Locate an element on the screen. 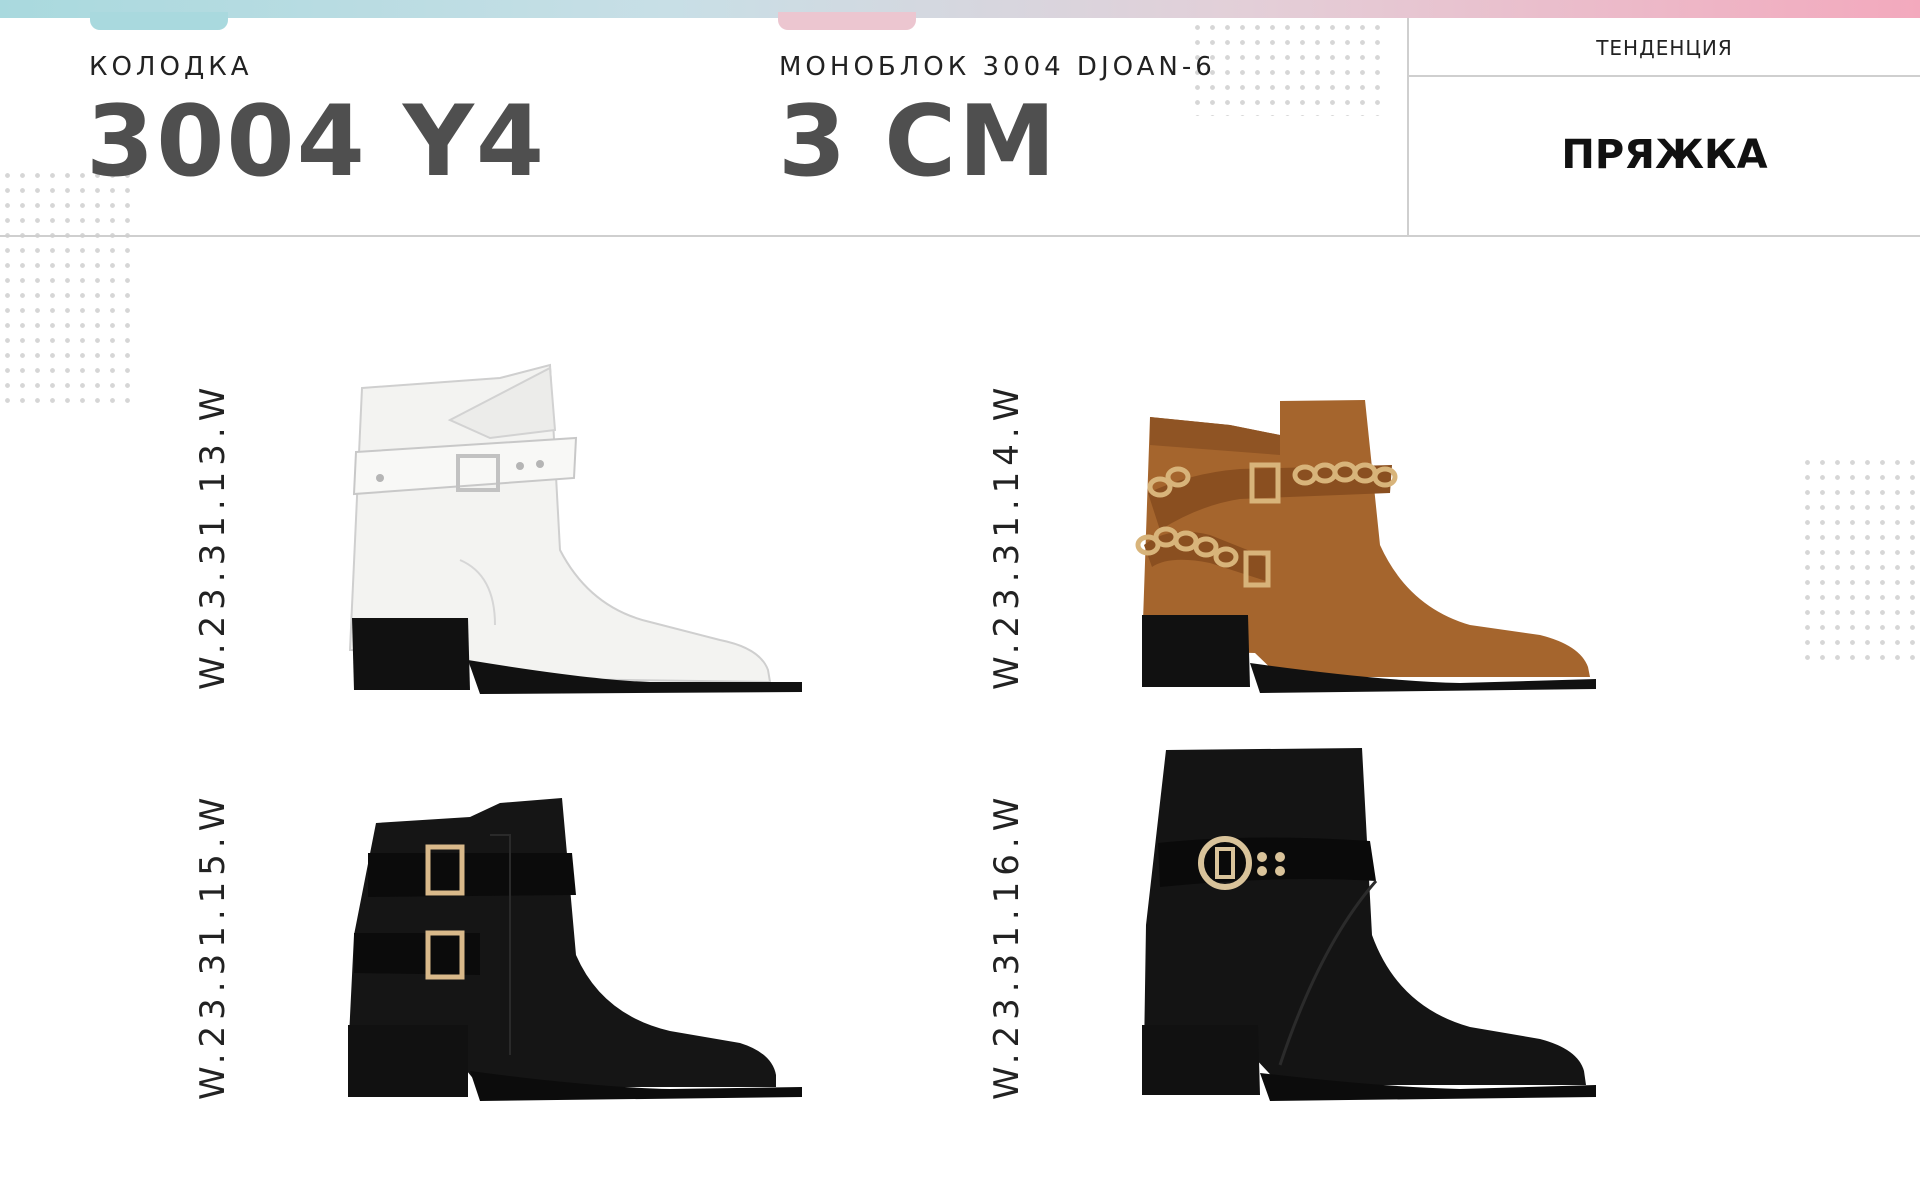 The width and height of the screenshot is (1920, 1200). tan-suede-chain-boot-image is located at coordinates (1365, 546).